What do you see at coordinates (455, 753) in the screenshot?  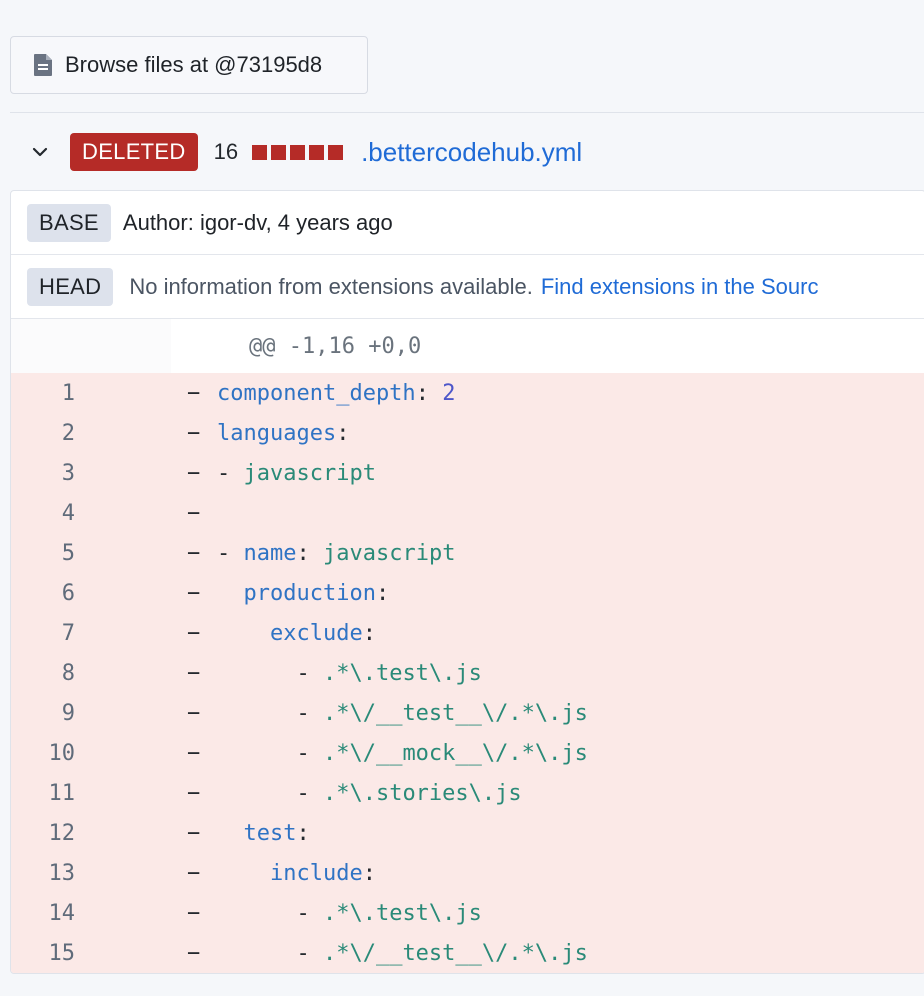 I see `code-token: .*\/__mock__\/.*\.js` at bounding box center [455, 753].